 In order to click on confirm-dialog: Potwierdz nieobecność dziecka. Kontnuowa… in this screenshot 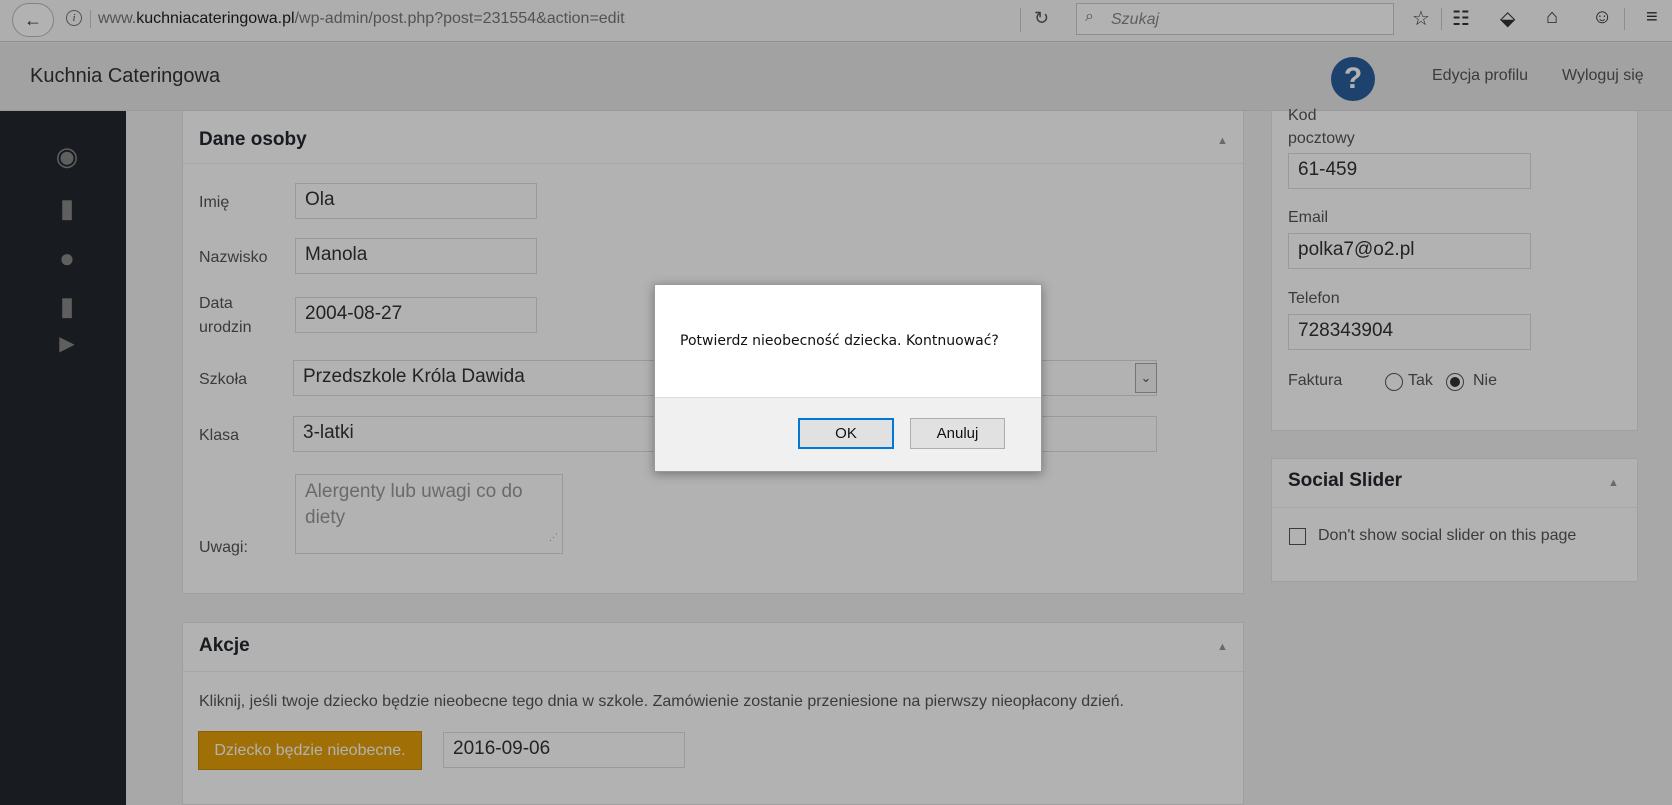, I will do `click(848, 378)`.